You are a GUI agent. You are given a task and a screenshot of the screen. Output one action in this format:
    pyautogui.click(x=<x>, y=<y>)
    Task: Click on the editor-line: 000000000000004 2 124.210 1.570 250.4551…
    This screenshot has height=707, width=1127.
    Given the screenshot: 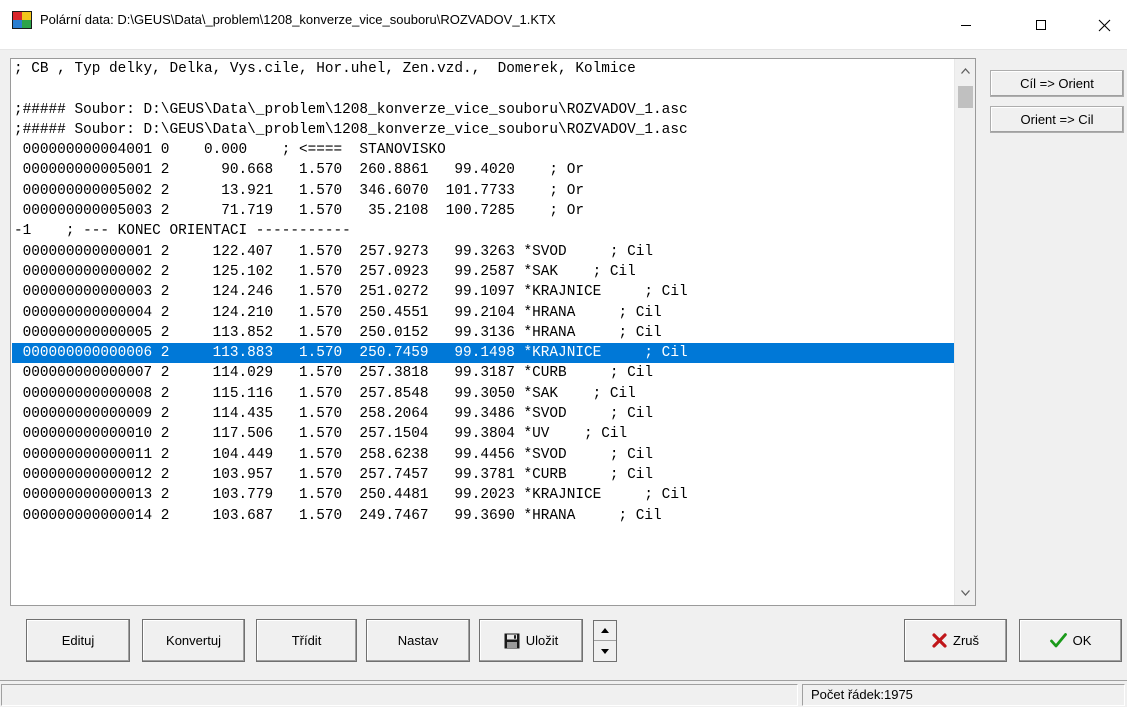 What is the action you would take?
    pyautogui.click(x=483, y=313)
    